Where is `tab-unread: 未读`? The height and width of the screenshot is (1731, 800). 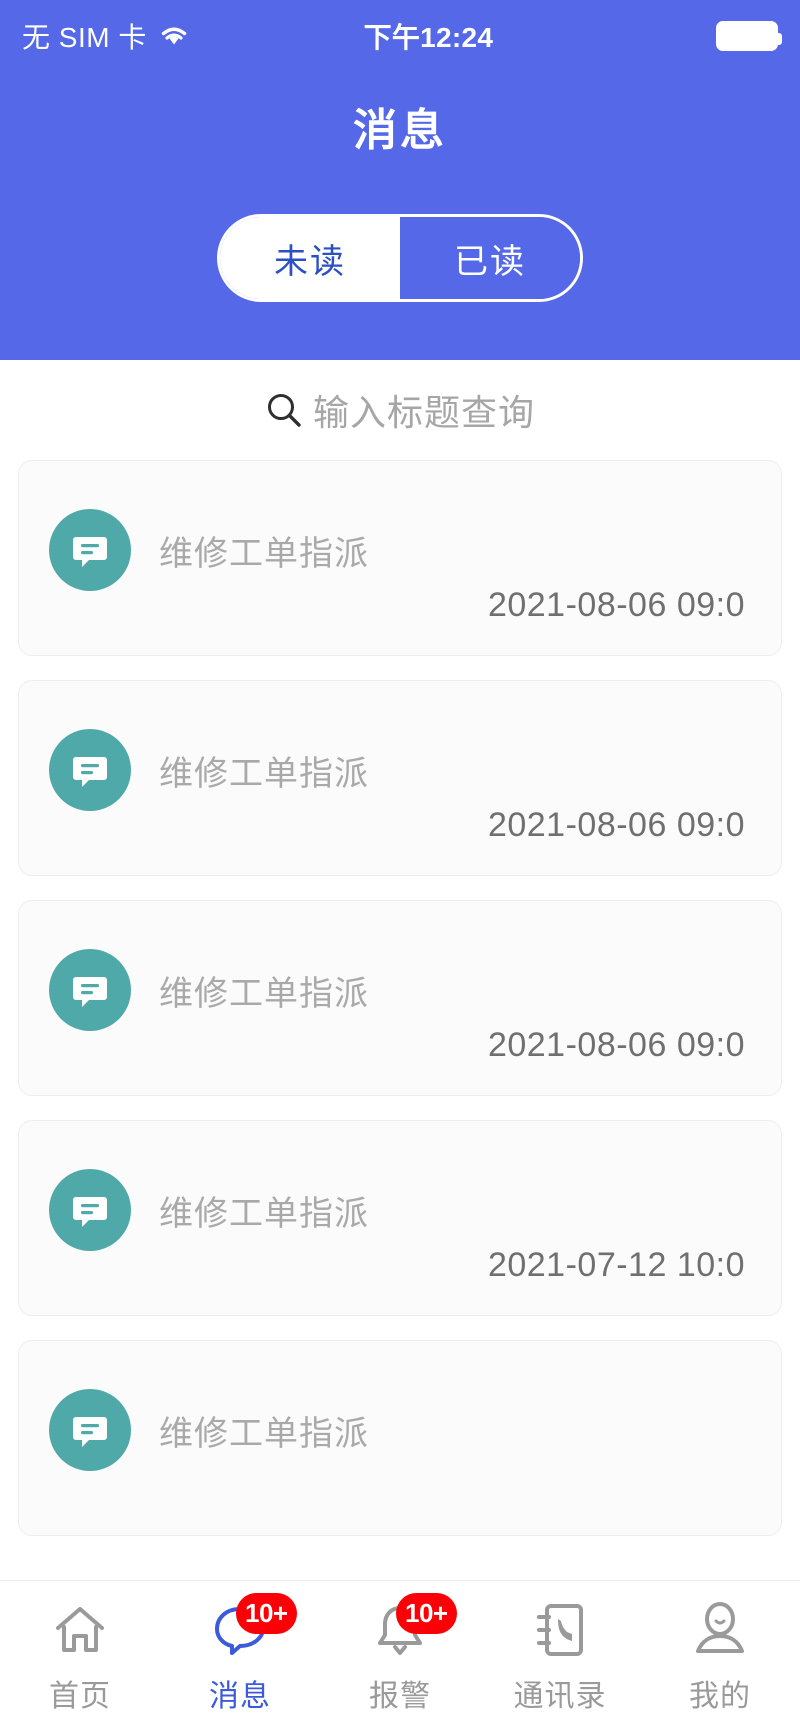
tab-unread: 未读 is located at coordinates (310, 258).